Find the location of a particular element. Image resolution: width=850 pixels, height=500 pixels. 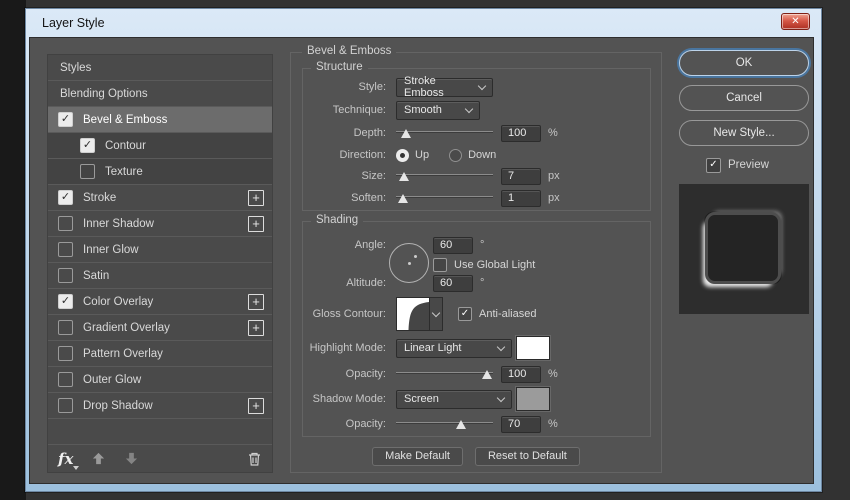

reset-to-default-button: Reset to Default is located at coordinates (527, 456).